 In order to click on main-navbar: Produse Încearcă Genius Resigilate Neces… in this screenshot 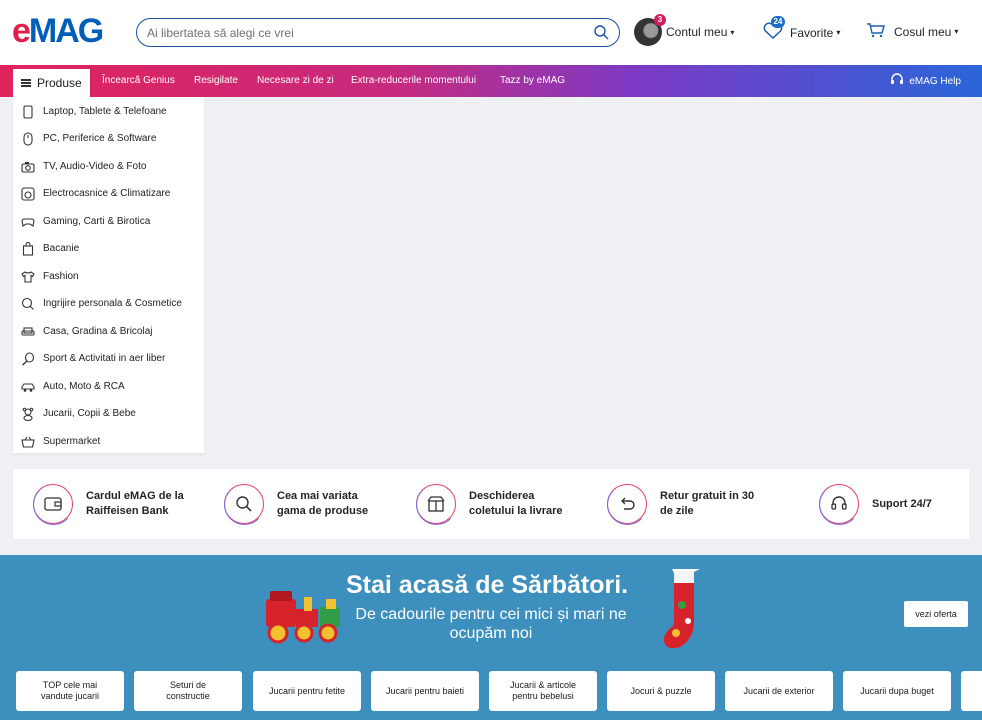, I will do `click(491, 81)`.